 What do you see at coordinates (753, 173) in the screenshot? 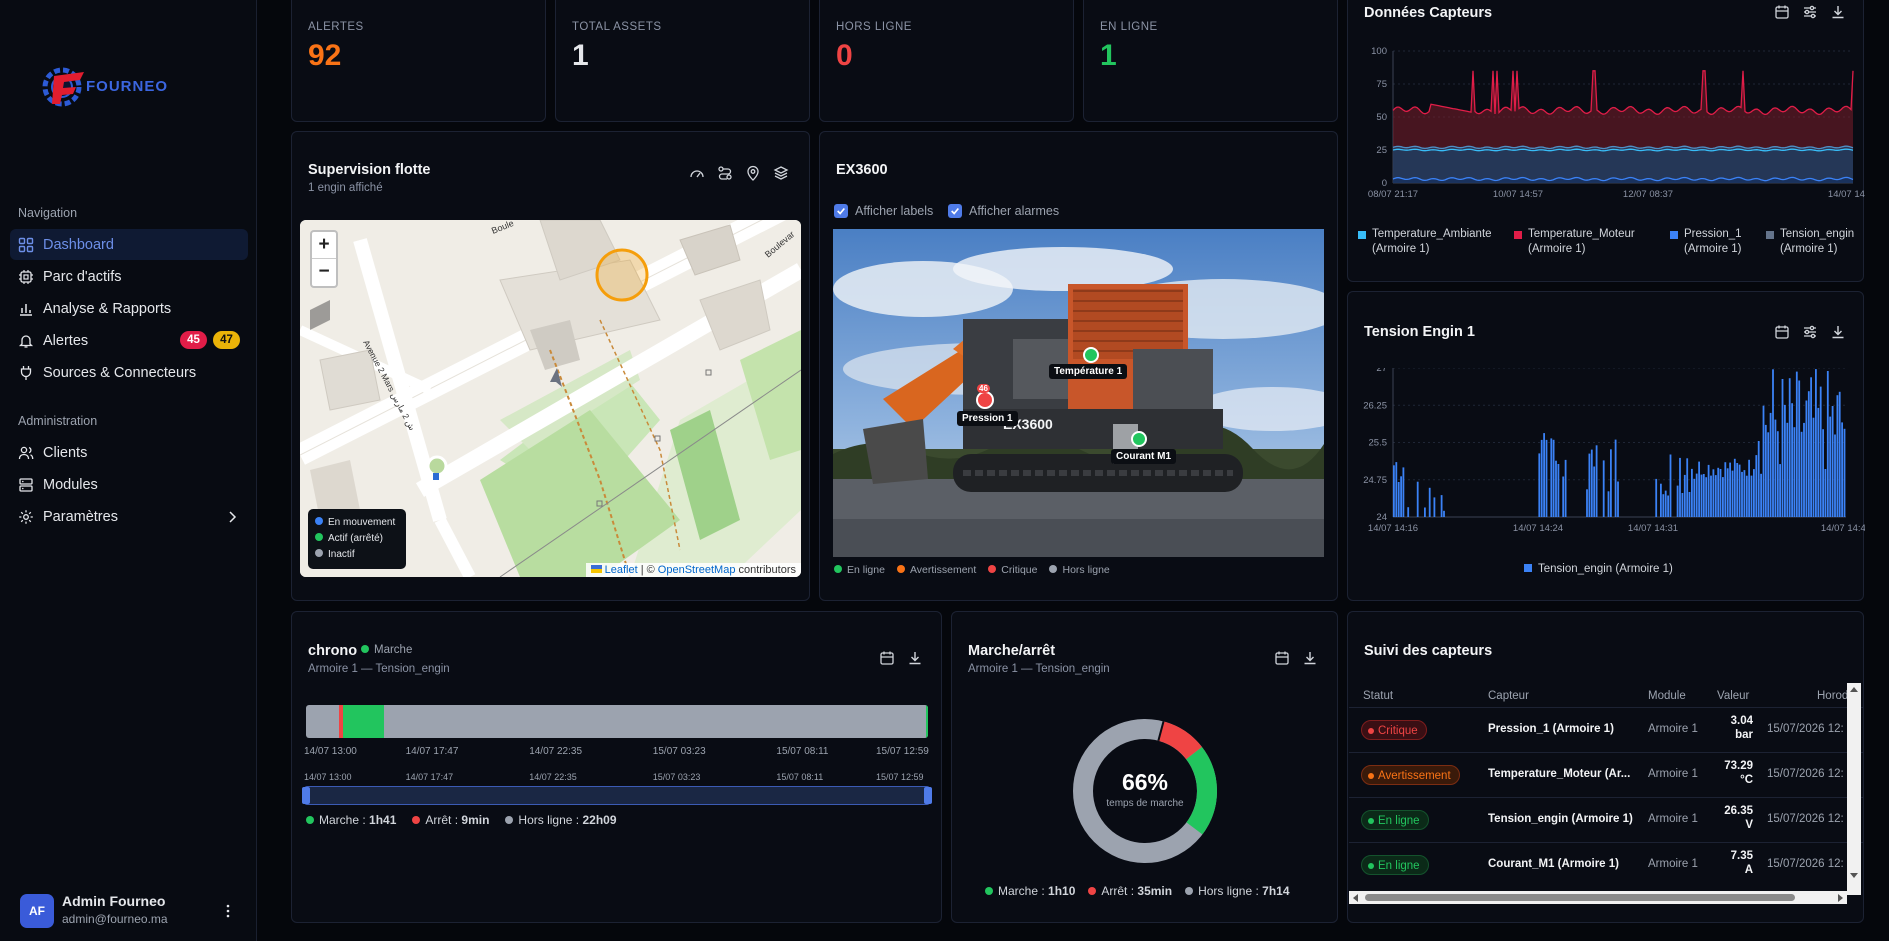
I see `map-pin-icon` at bounding box center [753, 173].